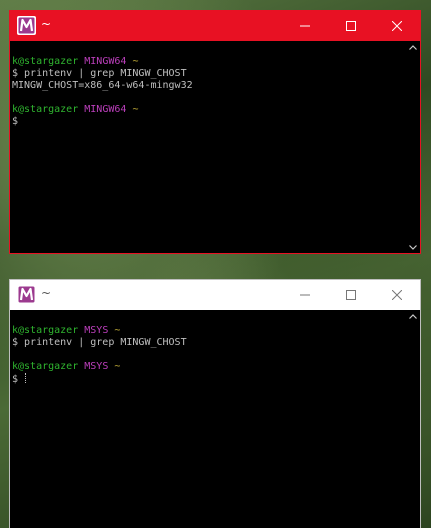  What do you see at coordinates (102, 85) in the screenshot?
I see `output-line: MINGW_CHOST=x86_64-w64-mingw32` at bounding box center [102, 85].